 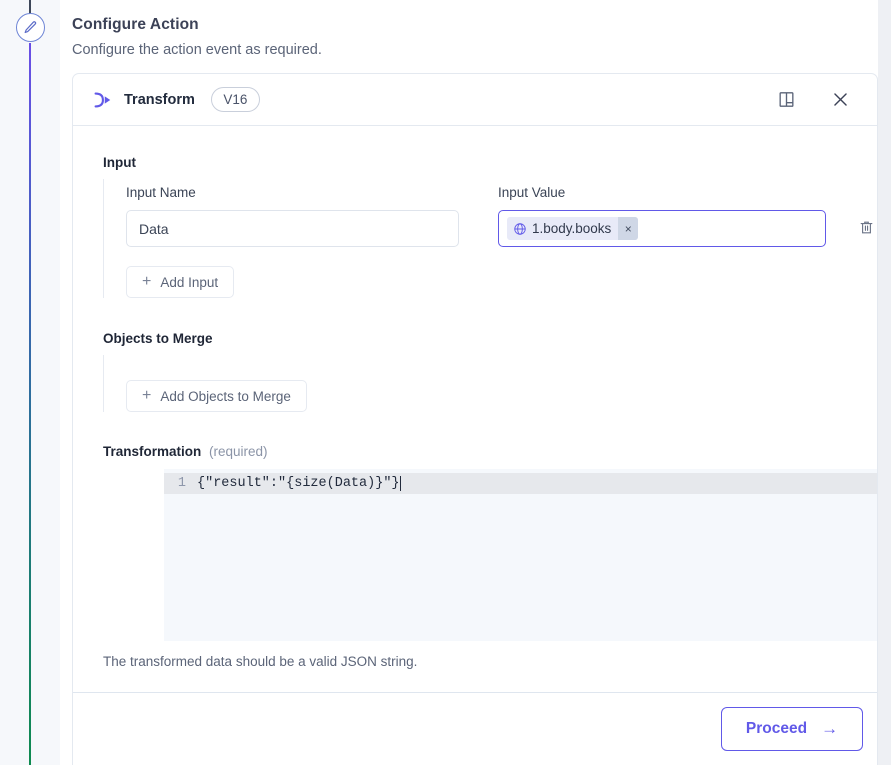 I want to click on add-input-button: + Add Input, so click(x=180, y=282).